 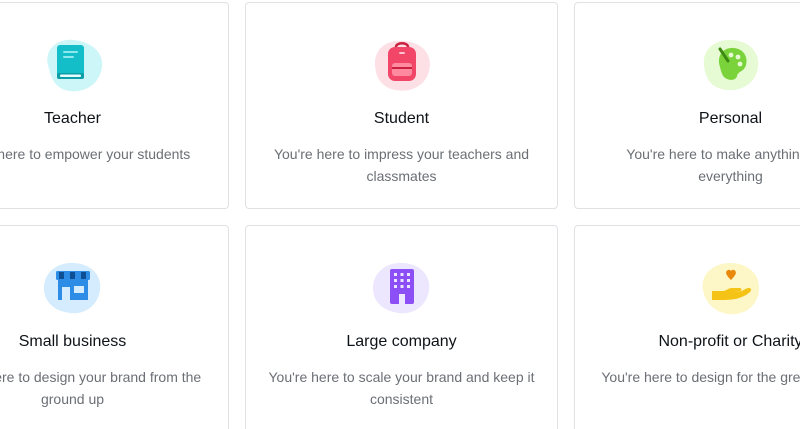 I want to click on card-title: Teacher, so click(x=72, y=118).